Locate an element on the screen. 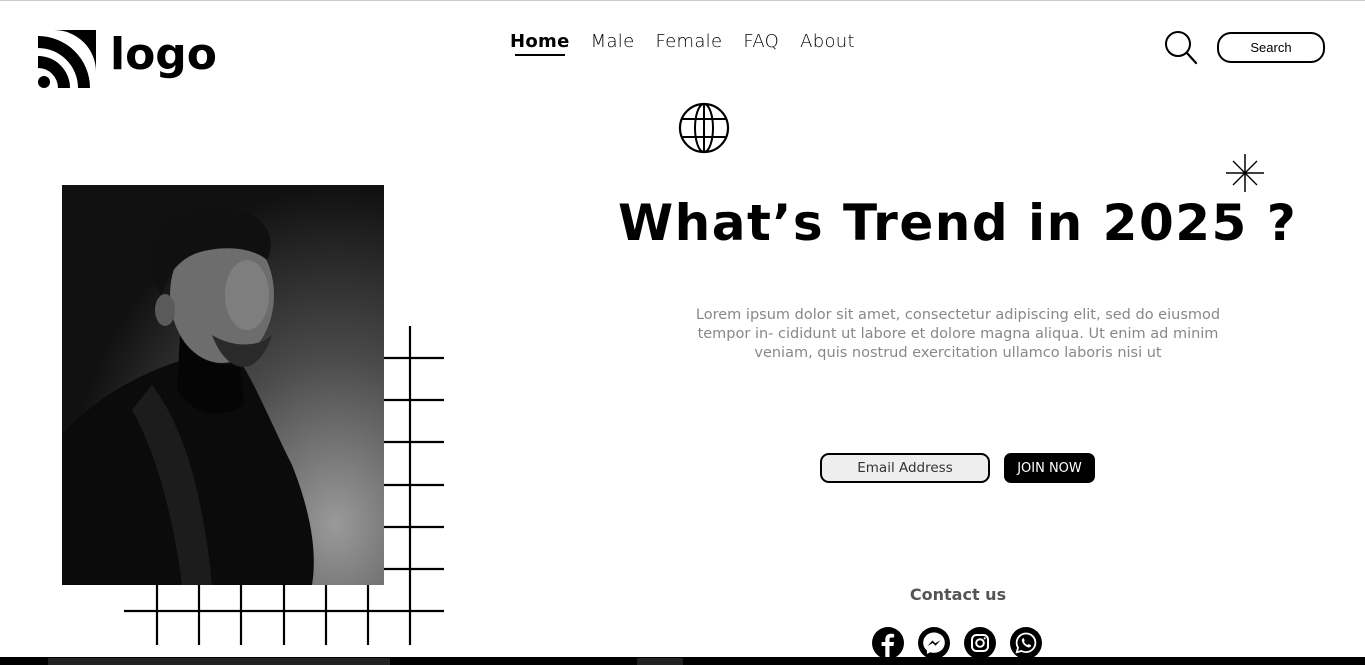  main-nav: Home Male Female FAQ About is located at coordinates (693, 43).